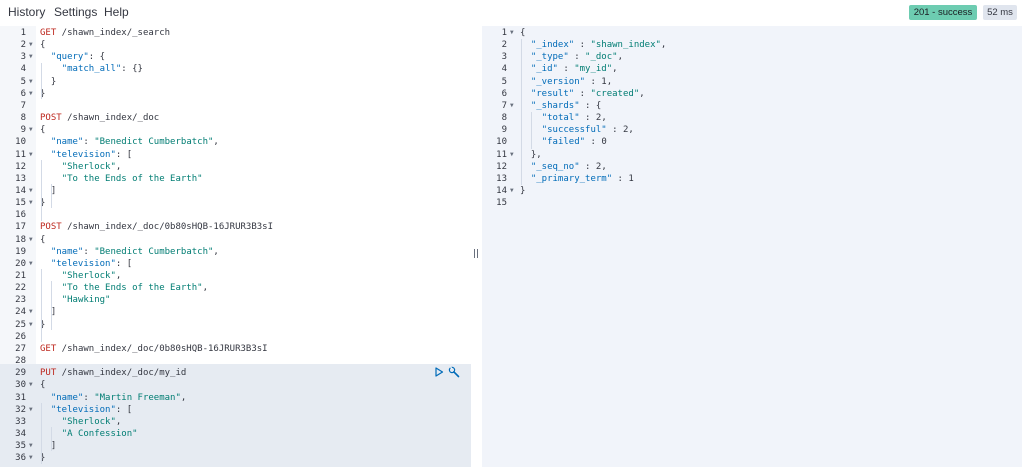  I want to click on token-p: {, so click(43, 239).